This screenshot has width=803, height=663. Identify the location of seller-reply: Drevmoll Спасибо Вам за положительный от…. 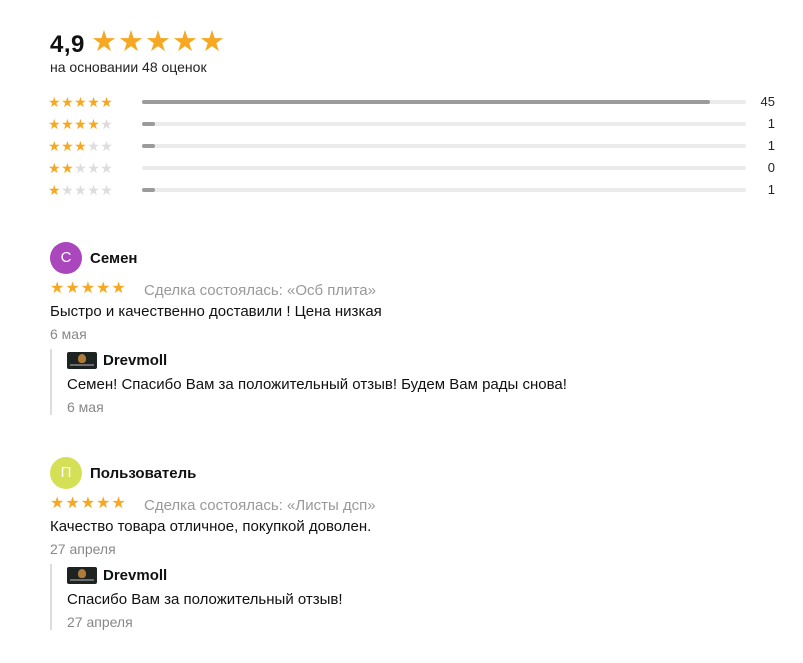
(381, 597).